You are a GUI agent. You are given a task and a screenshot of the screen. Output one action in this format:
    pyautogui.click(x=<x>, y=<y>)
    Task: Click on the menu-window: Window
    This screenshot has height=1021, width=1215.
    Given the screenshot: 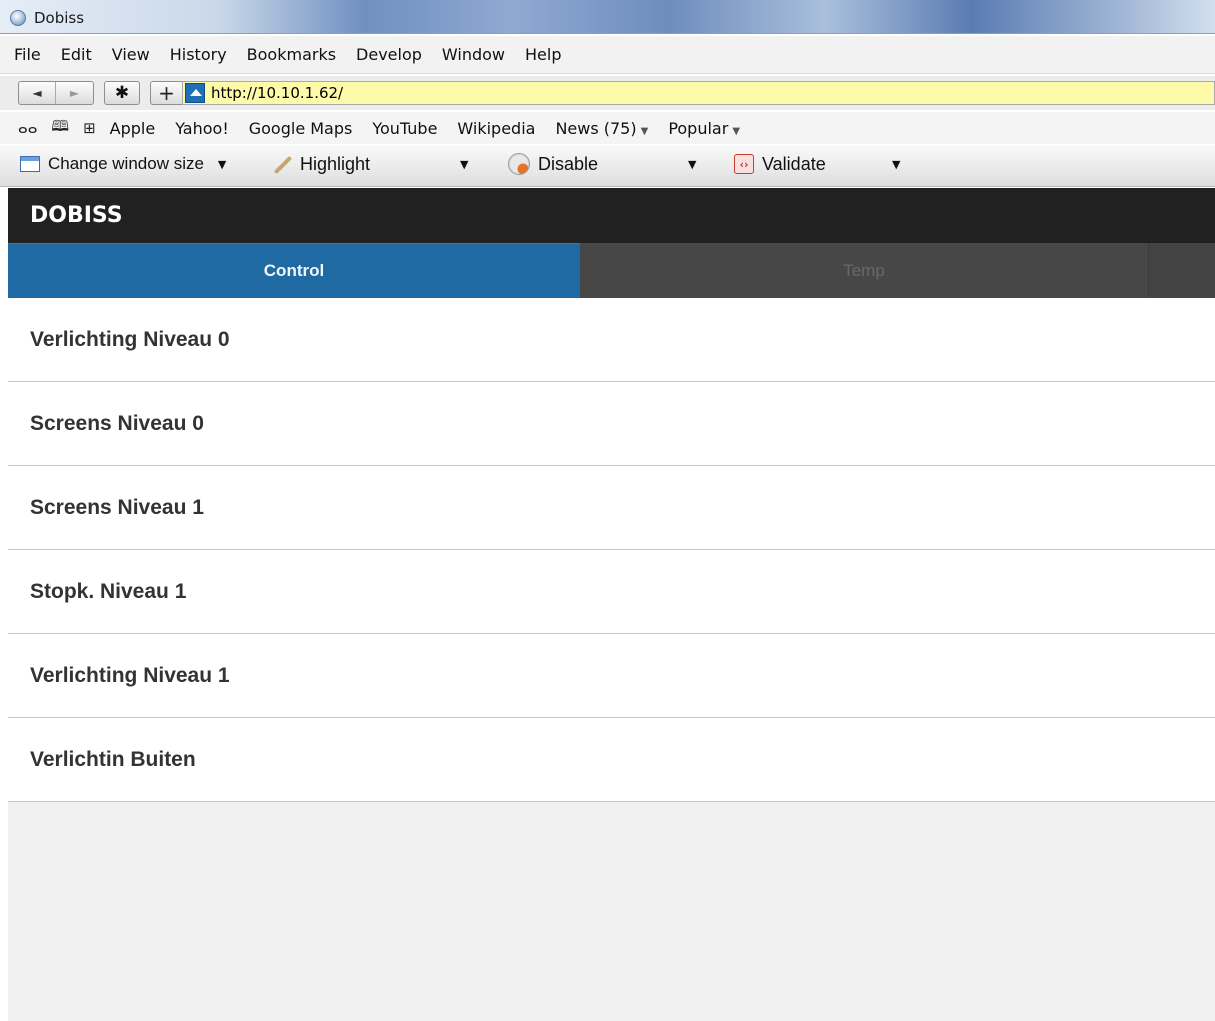 What is the action you would take?
    pyautogui.click(x=473, y=54)
    